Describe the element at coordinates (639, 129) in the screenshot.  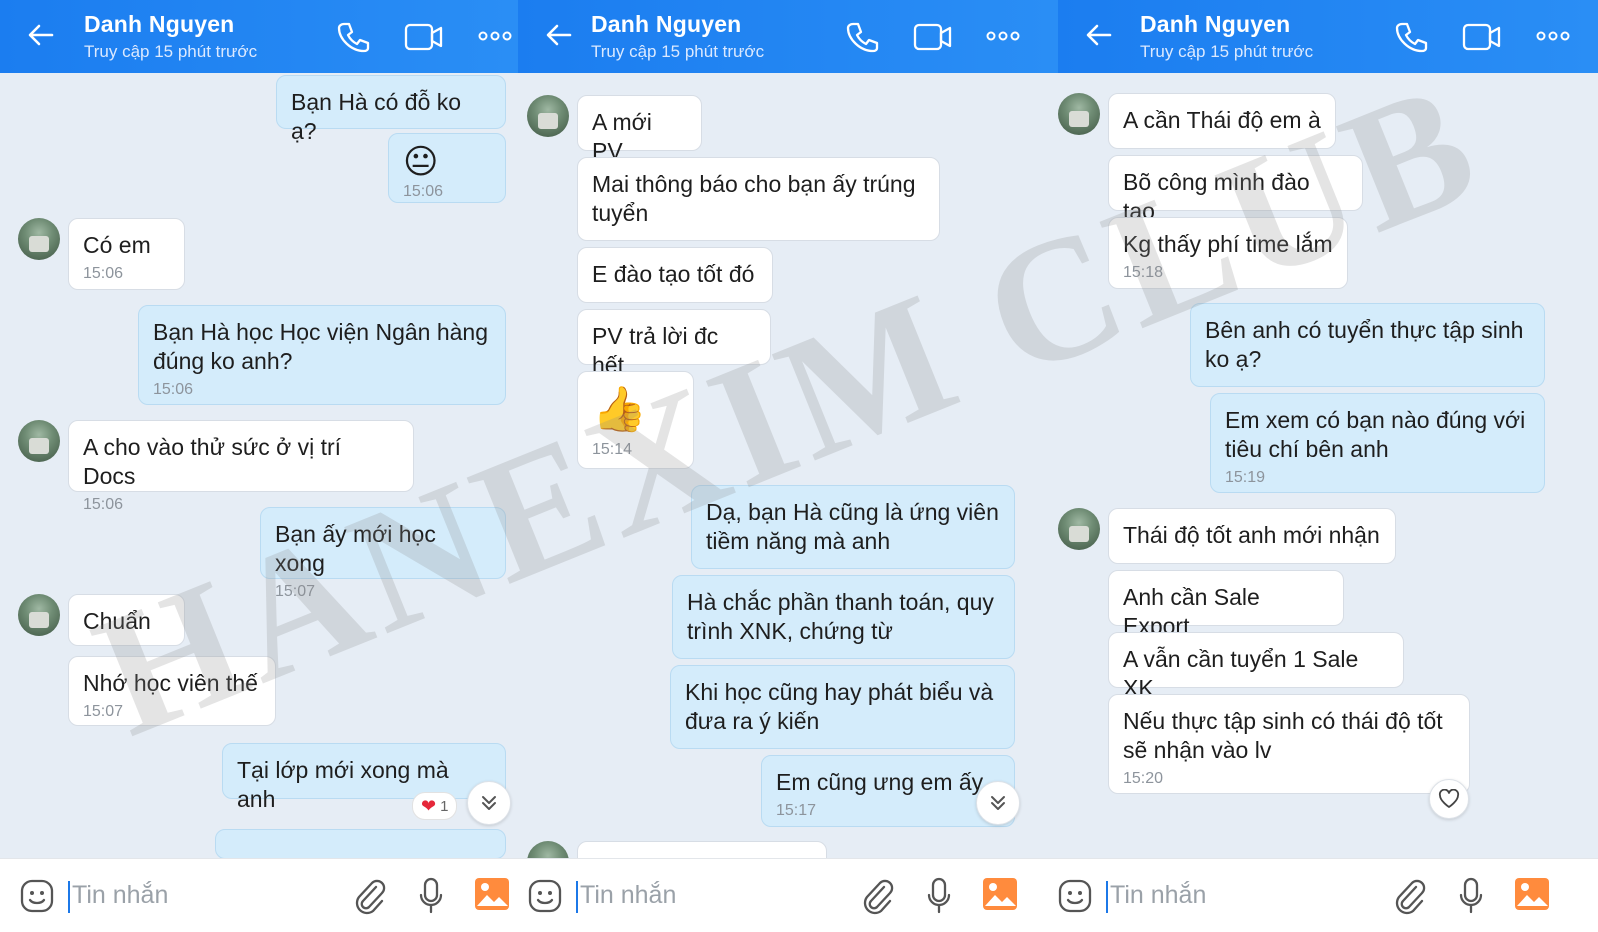
I see `message-bubble: A mới PV` at that location.